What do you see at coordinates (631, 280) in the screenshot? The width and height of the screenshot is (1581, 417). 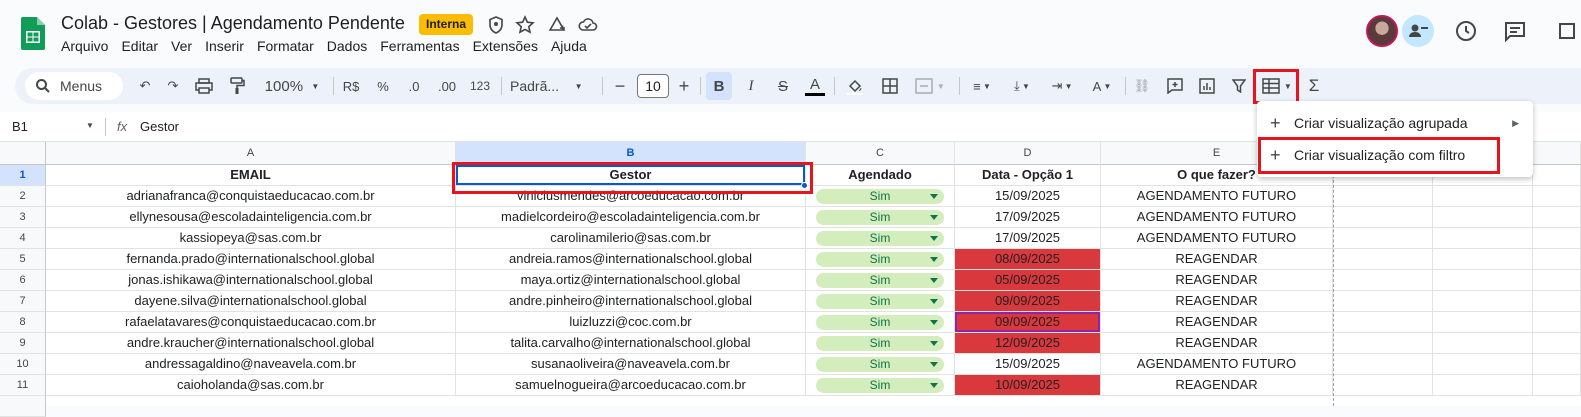 I see `cell-gestor: maya.ortiz@internationalschool.global` at bounding box center [631, 280].